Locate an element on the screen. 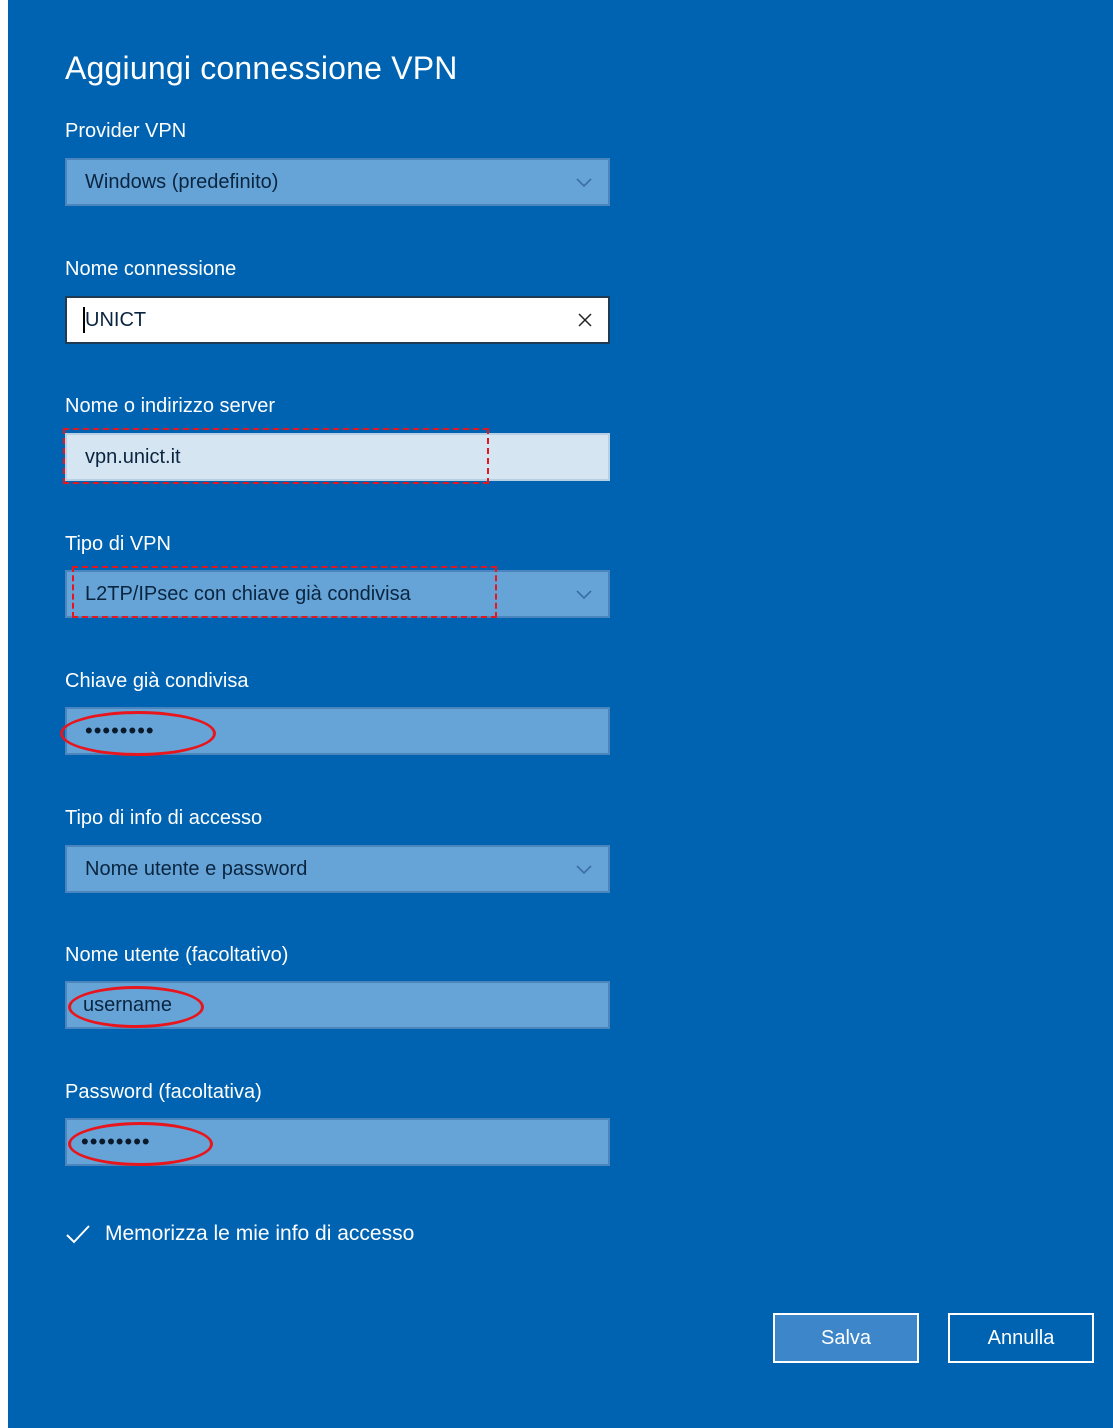 The width and height of the screenshot is (1113, 1428). password-input: •••••••• is located at coordinates (337, 1142).